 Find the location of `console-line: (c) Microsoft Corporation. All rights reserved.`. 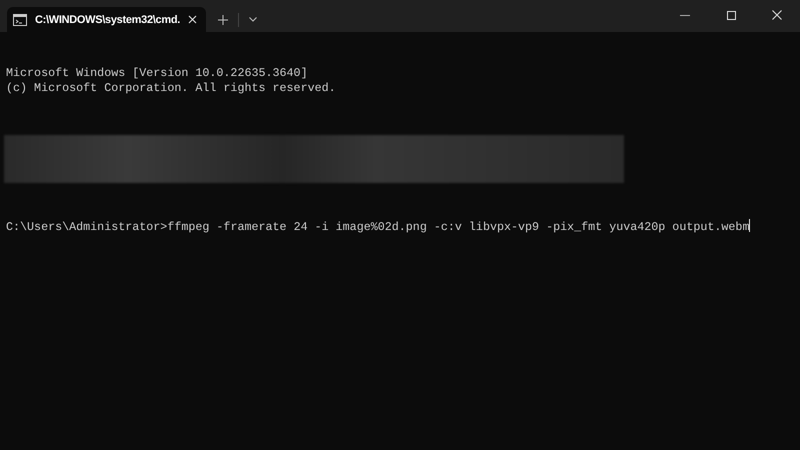

console-line: (c) Microsoft Corporation. All rights reserved. is located at coordinates (171, 88).